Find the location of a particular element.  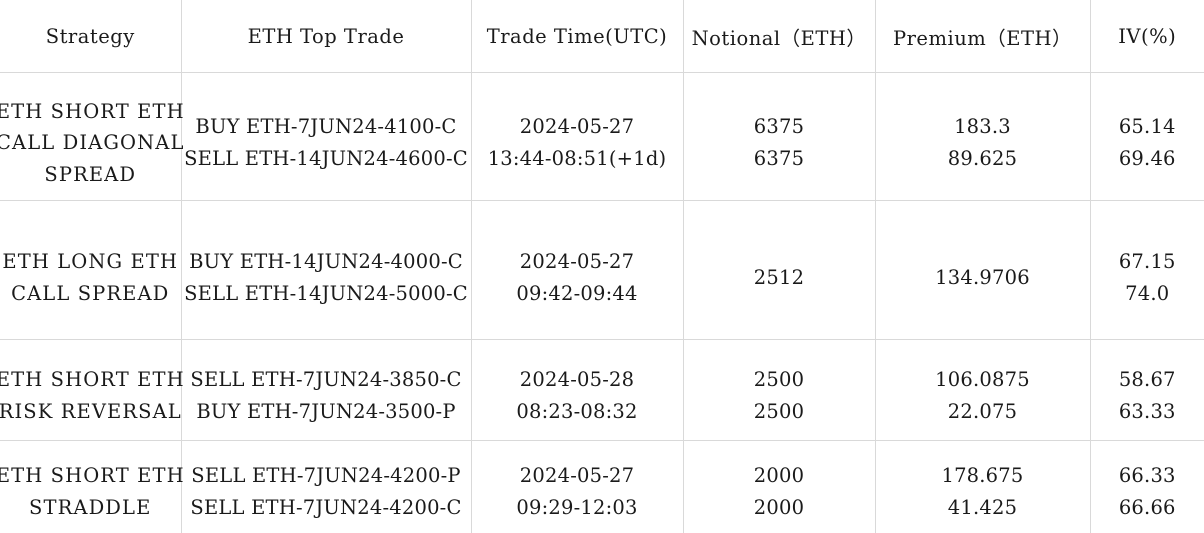

cell-line: 183.3 is located at coordinates (982, 127).